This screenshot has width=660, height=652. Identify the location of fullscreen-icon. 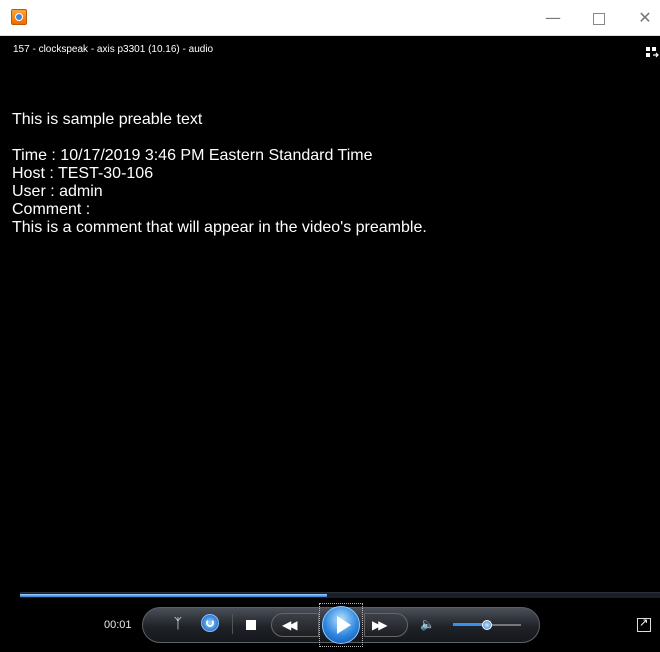
(644, 624).